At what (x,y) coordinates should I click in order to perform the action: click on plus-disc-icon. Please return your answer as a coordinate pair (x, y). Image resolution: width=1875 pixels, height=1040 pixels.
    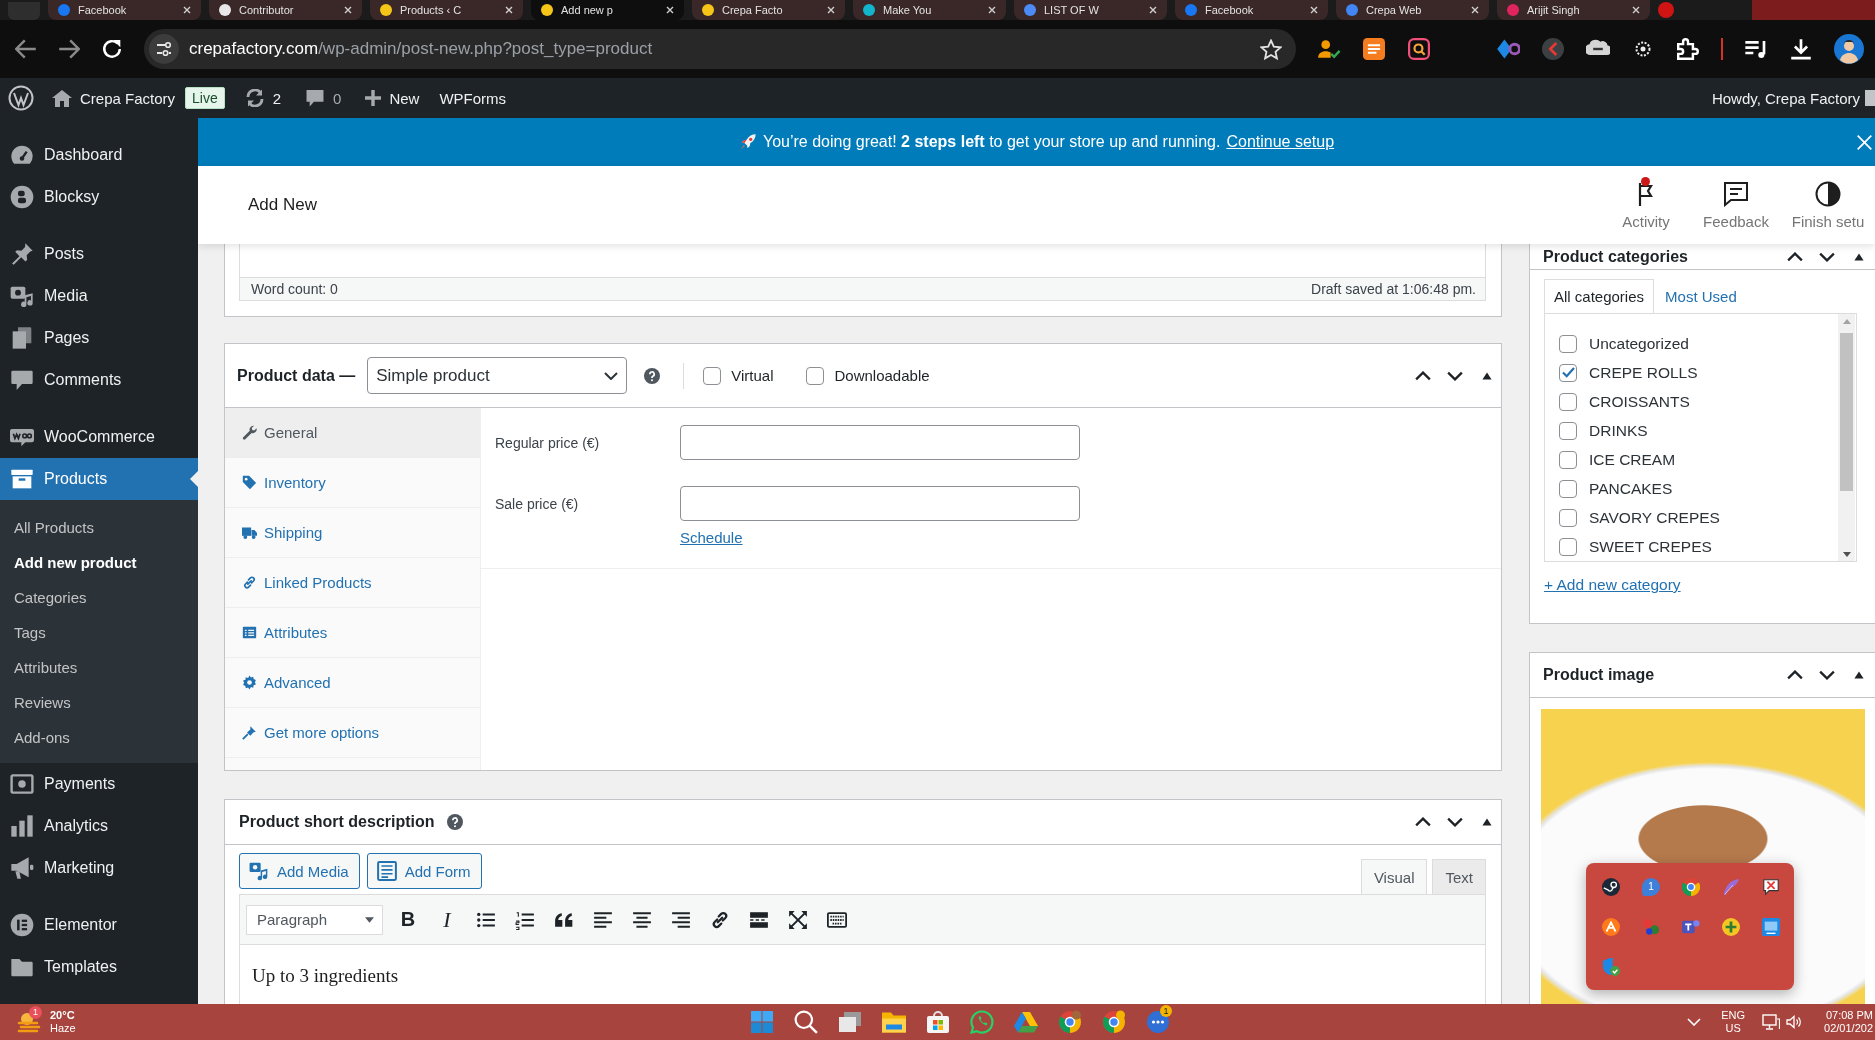
    Looking at the image, I should click on (1731, 927).